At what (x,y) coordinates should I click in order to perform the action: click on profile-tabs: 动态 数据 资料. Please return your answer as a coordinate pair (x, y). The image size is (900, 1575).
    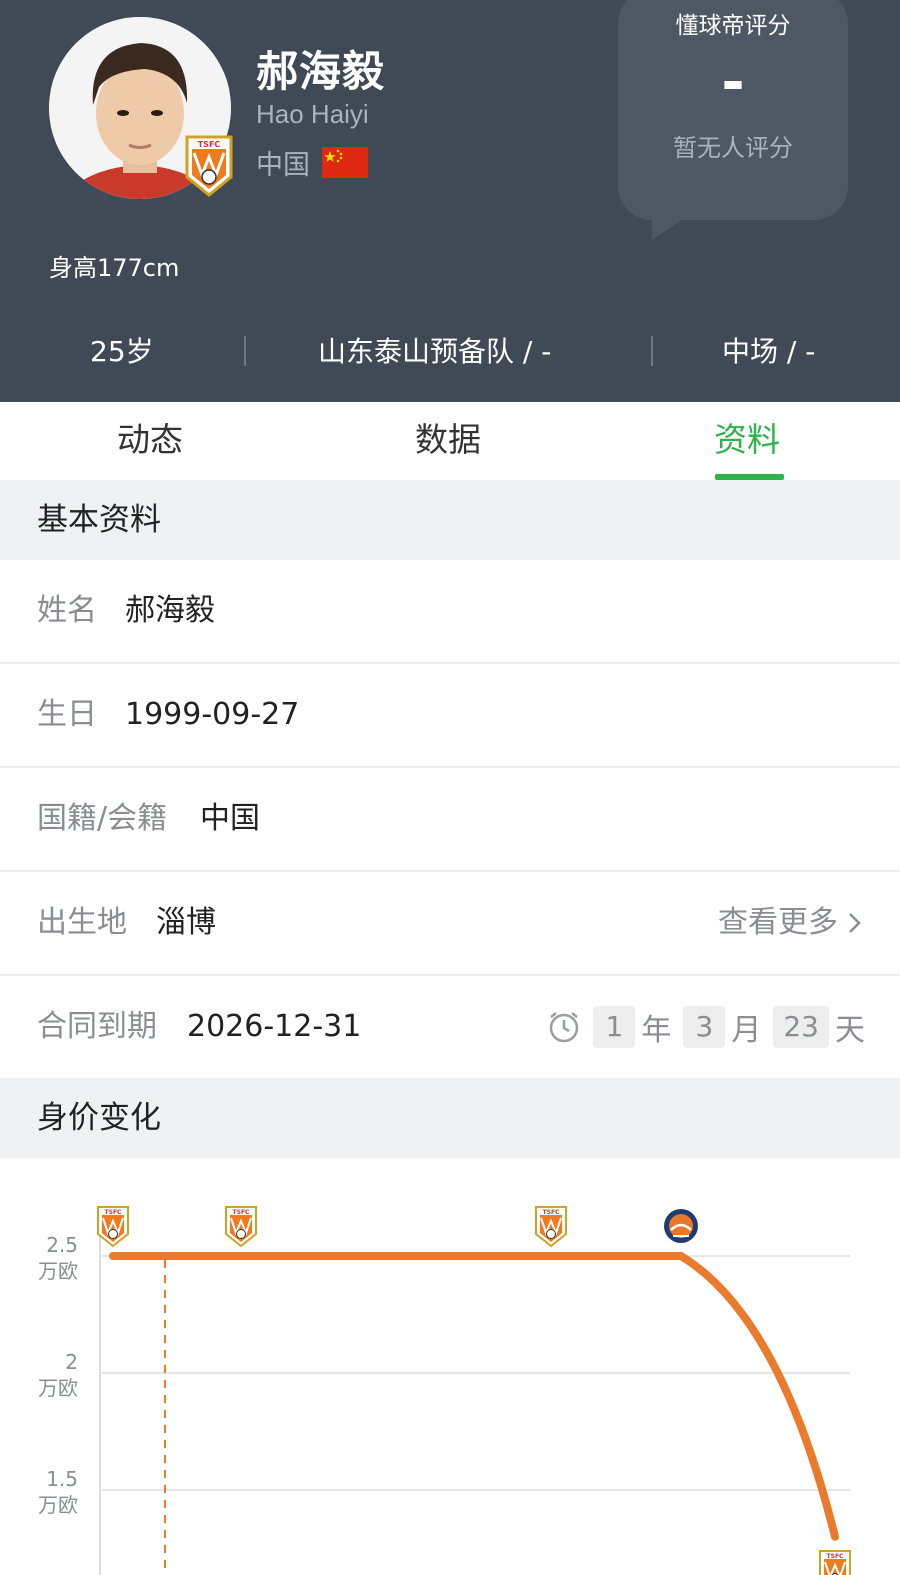
    Looking at the image, I should click on (450, 441).